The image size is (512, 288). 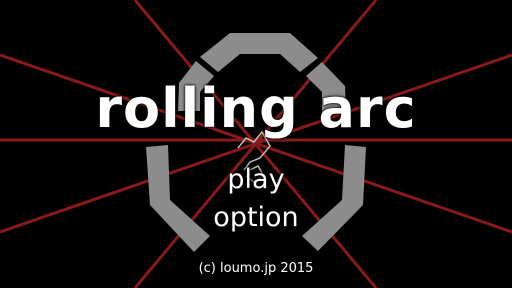 What do you see at coordinates (256, 108) in the screenshot?
I see `game-title: rolling arc` at bounding box center [256, 108].